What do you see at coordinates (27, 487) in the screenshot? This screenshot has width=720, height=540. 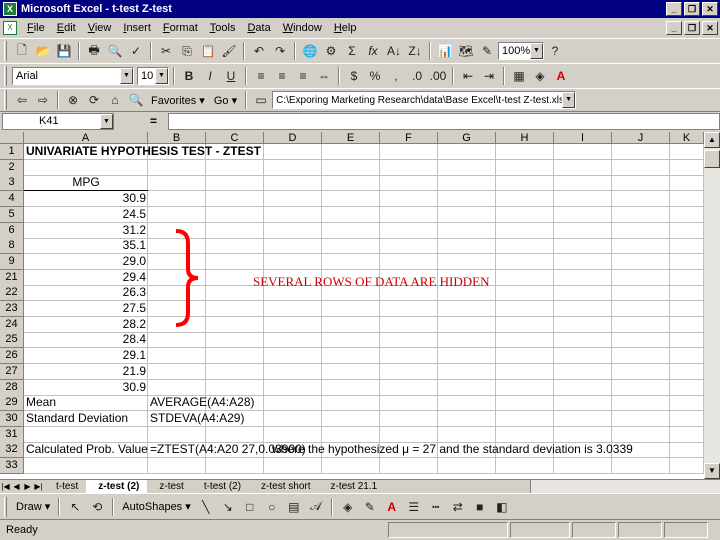 I see `next-sheet-icon: ▶` at bounding box center [27, 487].